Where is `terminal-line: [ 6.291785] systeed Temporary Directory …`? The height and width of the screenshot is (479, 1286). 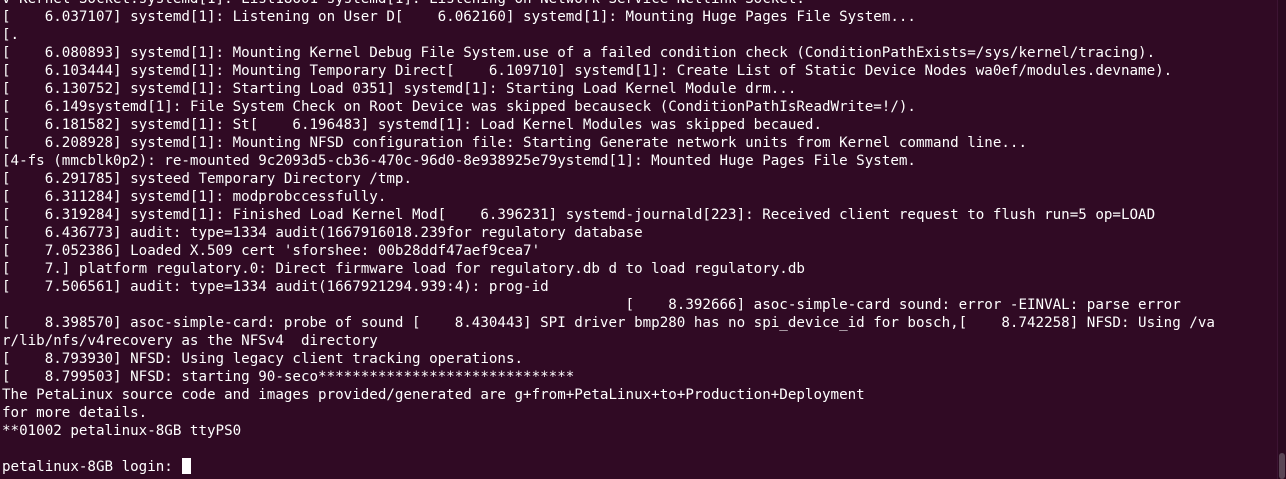
terminal-line: [ 6.291785] systeed Temporary Directory … is located at coordinates (207, 179).